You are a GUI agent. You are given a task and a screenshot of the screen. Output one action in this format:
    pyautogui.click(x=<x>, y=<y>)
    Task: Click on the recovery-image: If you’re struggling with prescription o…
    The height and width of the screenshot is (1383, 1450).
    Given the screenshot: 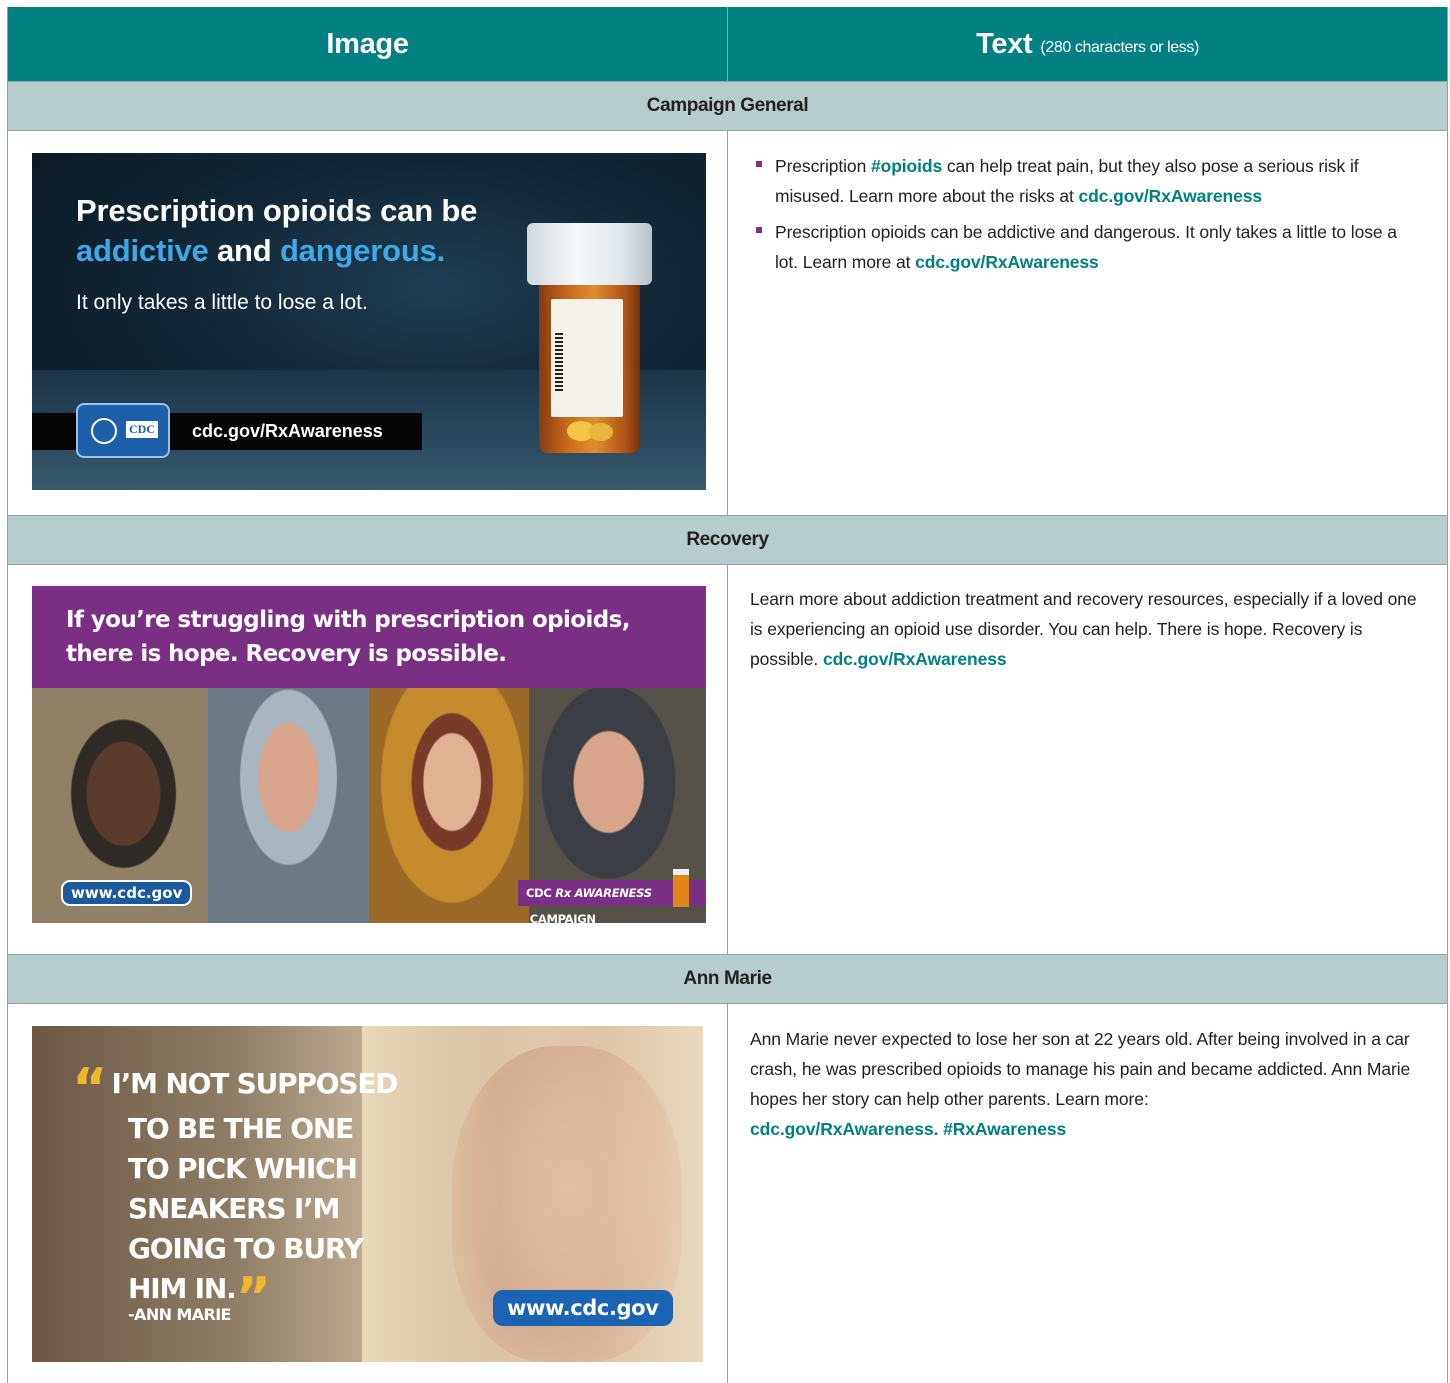 What is the action you would take?
    pyautogui.click(x=369, y=754)
    